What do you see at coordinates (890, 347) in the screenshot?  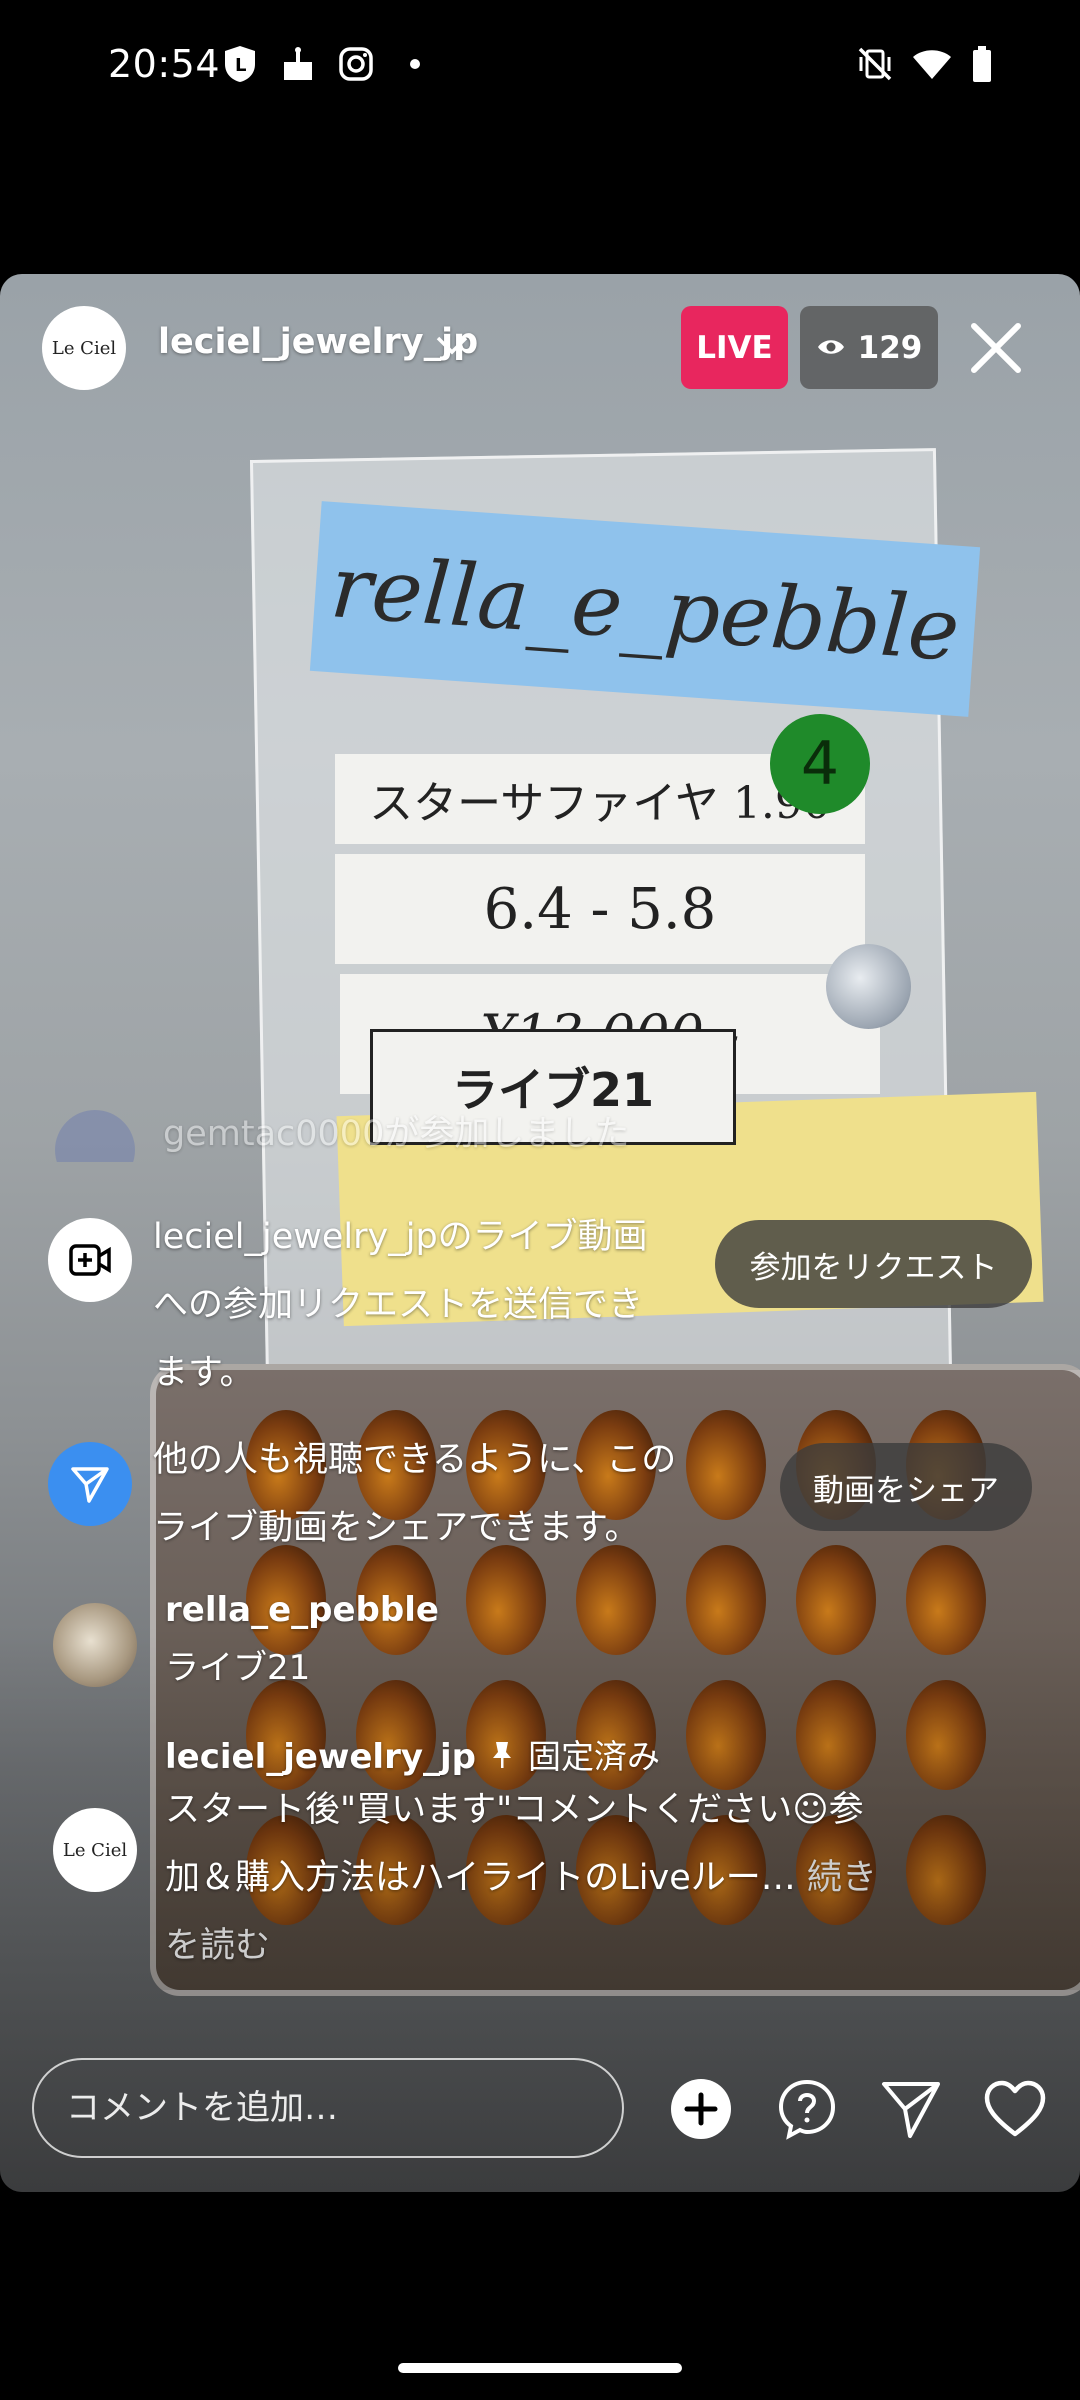 I see `viewer-count: 129` at bounding box center [890, 347].